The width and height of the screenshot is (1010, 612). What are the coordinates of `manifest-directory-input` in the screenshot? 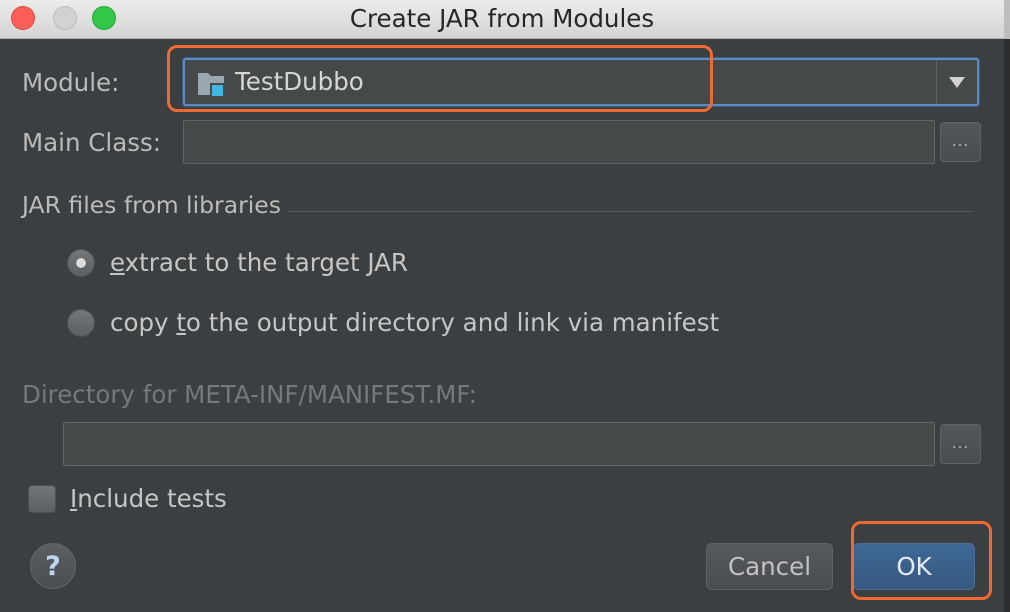 It's located at (499, 444).